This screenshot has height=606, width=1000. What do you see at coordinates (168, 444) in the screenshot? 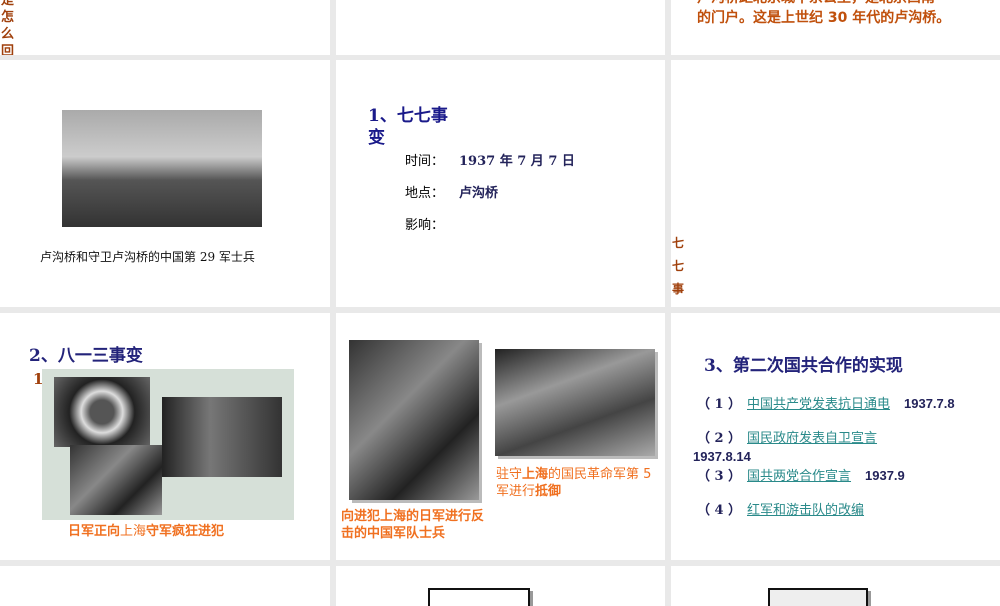
I see `collage-image` at bounding box center [168, 444].